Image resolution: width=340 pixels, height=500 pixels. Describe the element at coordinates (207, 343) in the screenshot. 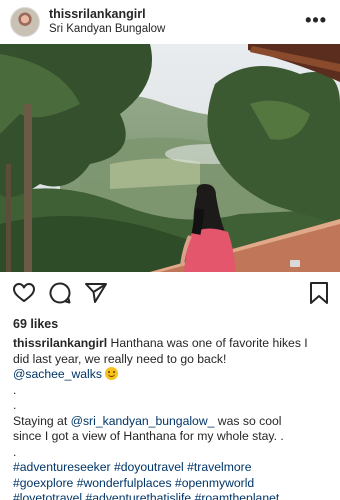

I see `caption-text: Hanthana was one of favorite hikes I` at that location.